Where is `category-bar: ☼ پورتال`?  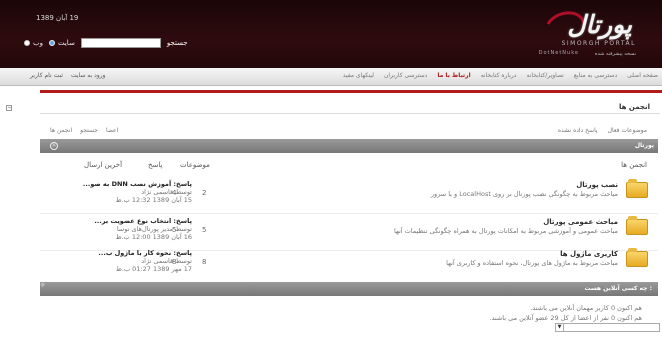 category-bar: ☼ پورتال is located at coordinates (349, 146).